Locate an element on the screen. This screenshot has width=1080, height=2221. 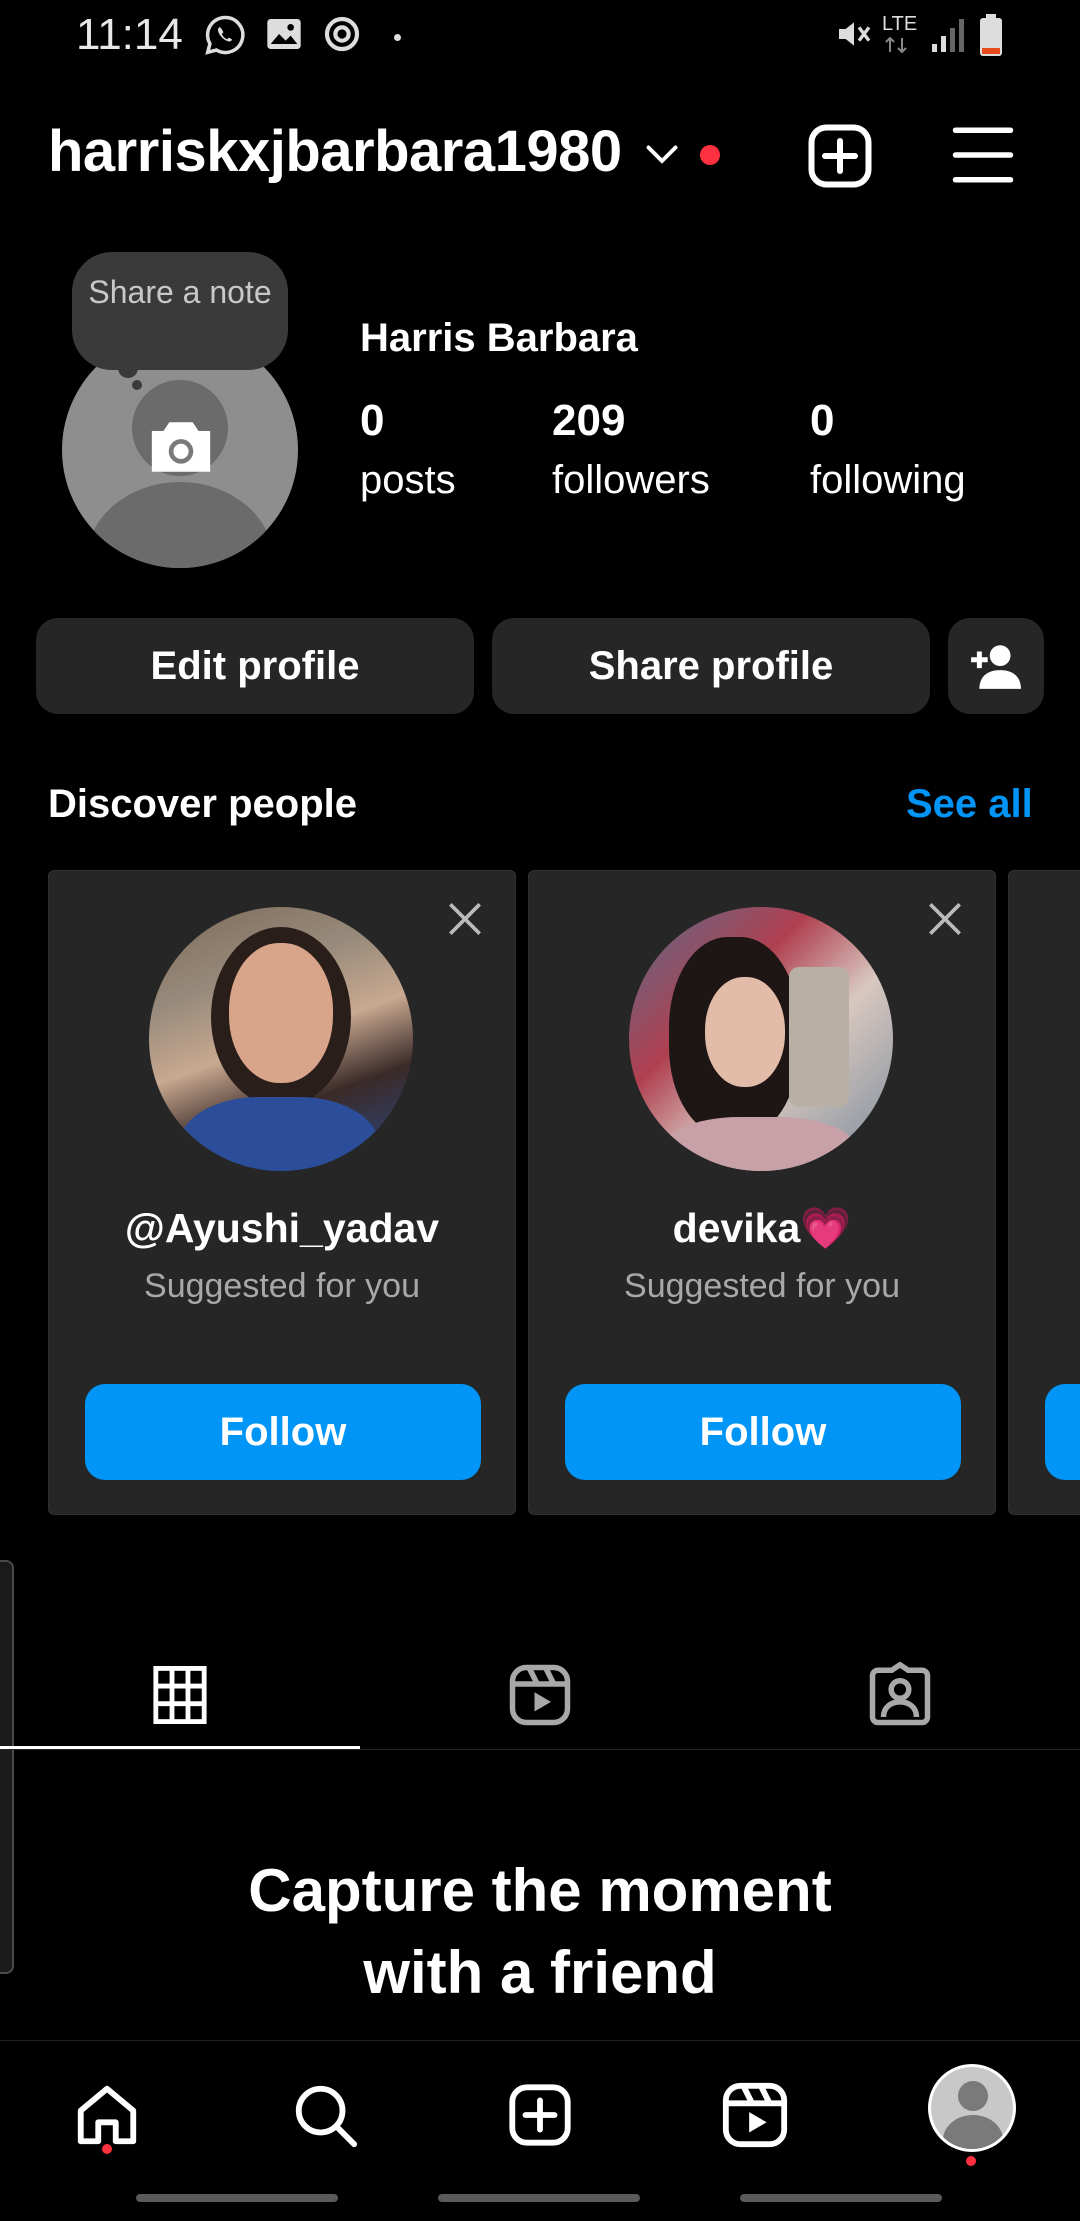
profile-notification-dot is located at coordinates (971, 2161).